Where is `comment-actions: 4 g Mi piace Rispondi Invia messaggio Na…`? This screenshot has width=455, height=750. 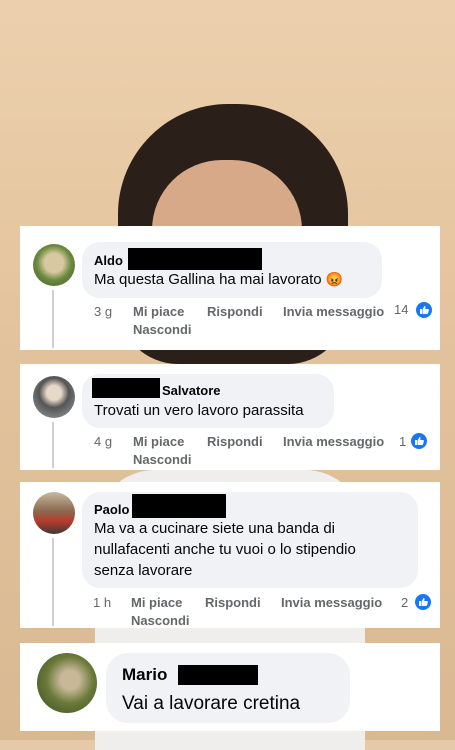 comment-actions: 4 g Mi piace Rispondi Invia messaggio Na… is located at coordinates (230, 452).